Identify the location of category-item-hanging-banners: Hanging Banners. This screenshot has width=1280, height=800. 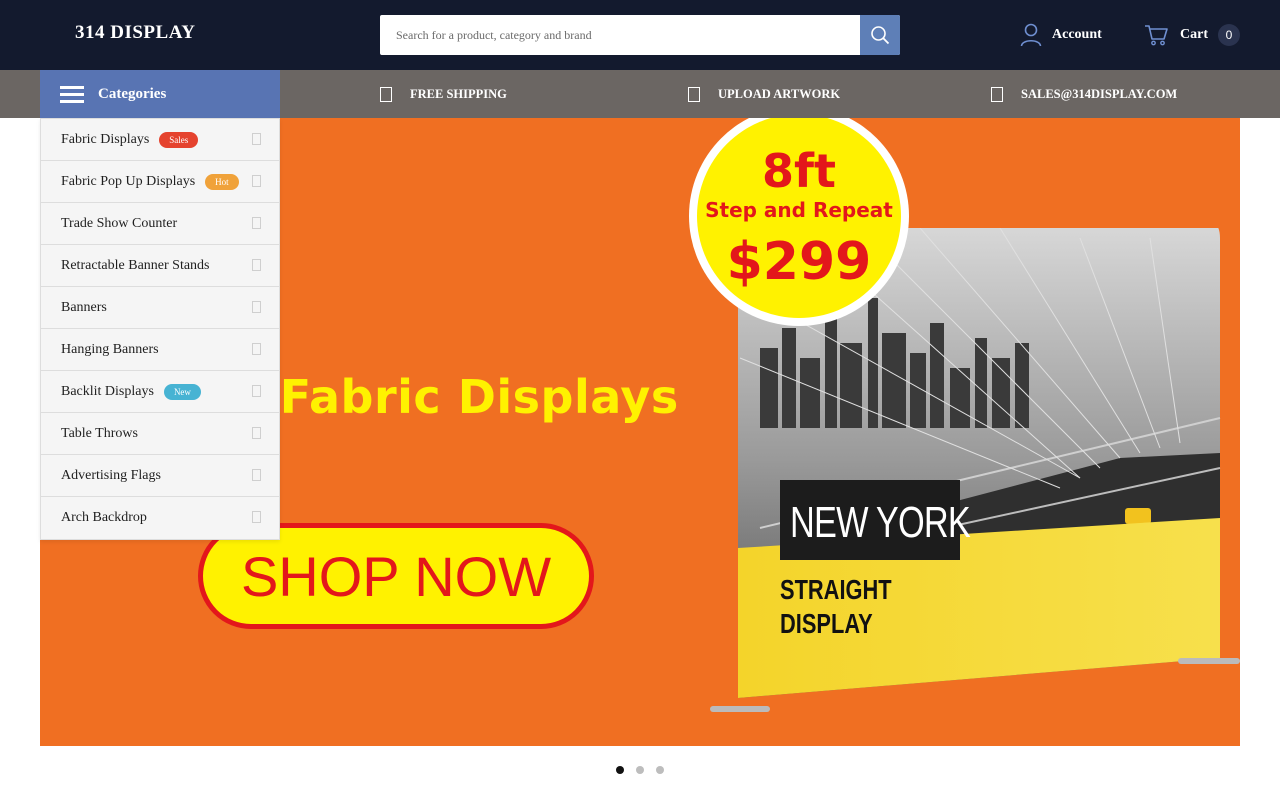
(160, 350).